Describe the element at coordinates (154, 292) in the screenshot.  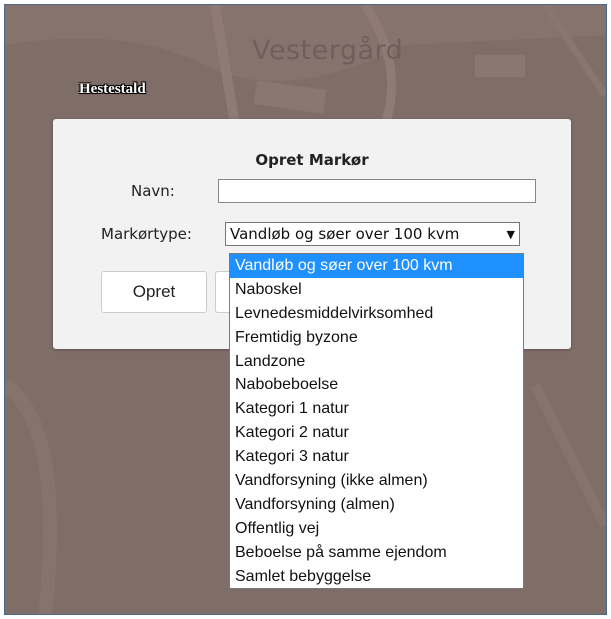
I see `create-button: Opret` at that location.